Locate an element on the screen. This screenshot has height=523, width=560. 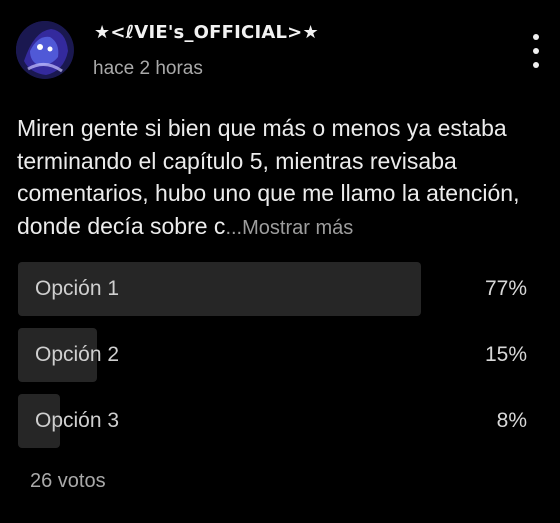
more-vertical-icon is located at coordinates (536, 51).